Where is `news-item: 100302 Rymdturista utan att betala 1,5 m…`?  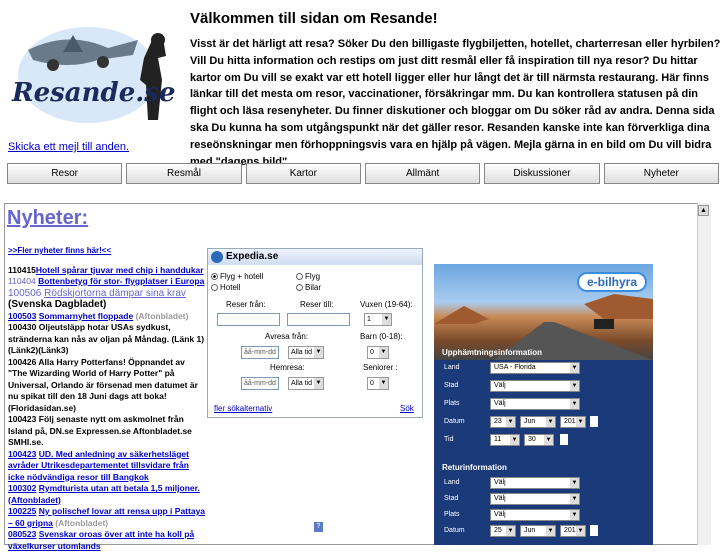
news-item: 100302 Rymdturista utan att betala 1,5 m… is located at coordinates (107, 494).